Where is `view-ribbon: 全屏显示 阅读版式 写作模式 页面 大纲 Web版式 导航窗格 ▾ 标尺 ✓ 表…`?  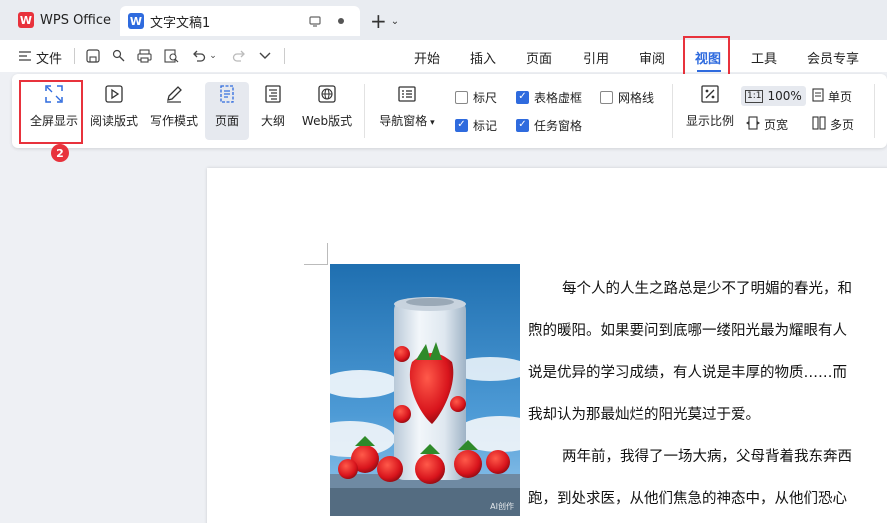 view-ribbon: 全屏显示 阅读版式 写作模式 页面 大纲 Web版式 导航窗格 ▾ 标尺 ✓ 表… is located at coordinates (449, 111).